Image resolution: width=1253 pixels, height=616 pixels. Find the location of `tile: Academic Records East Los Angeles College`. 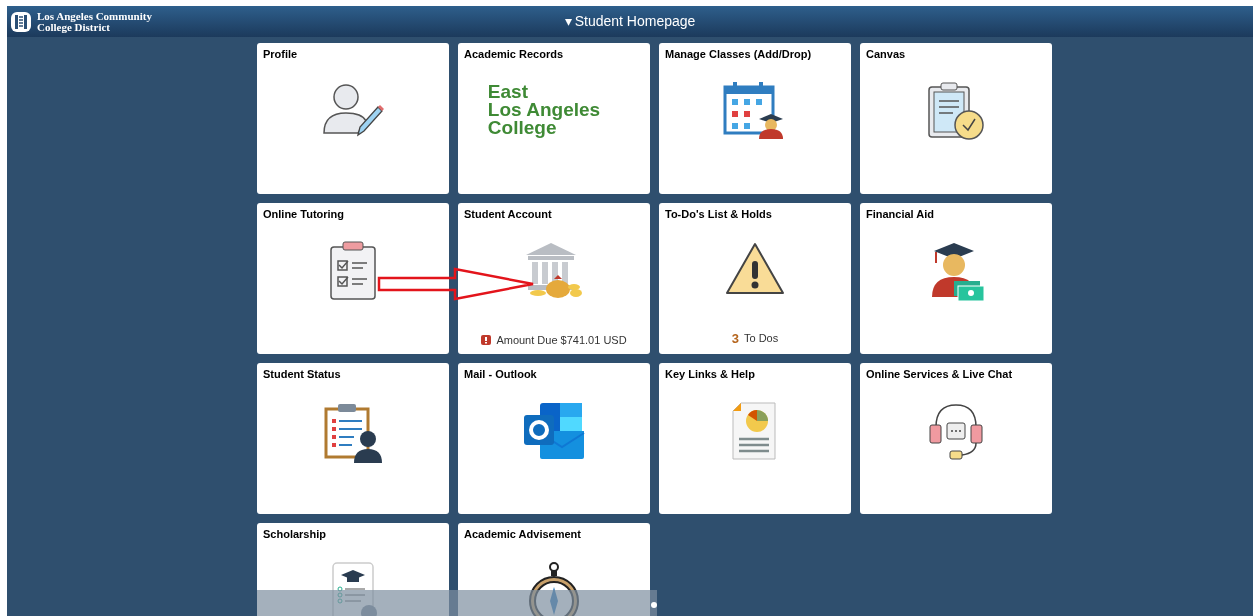

tile: Academic Records East Los Angeles College is located at coordinates (554, 118).